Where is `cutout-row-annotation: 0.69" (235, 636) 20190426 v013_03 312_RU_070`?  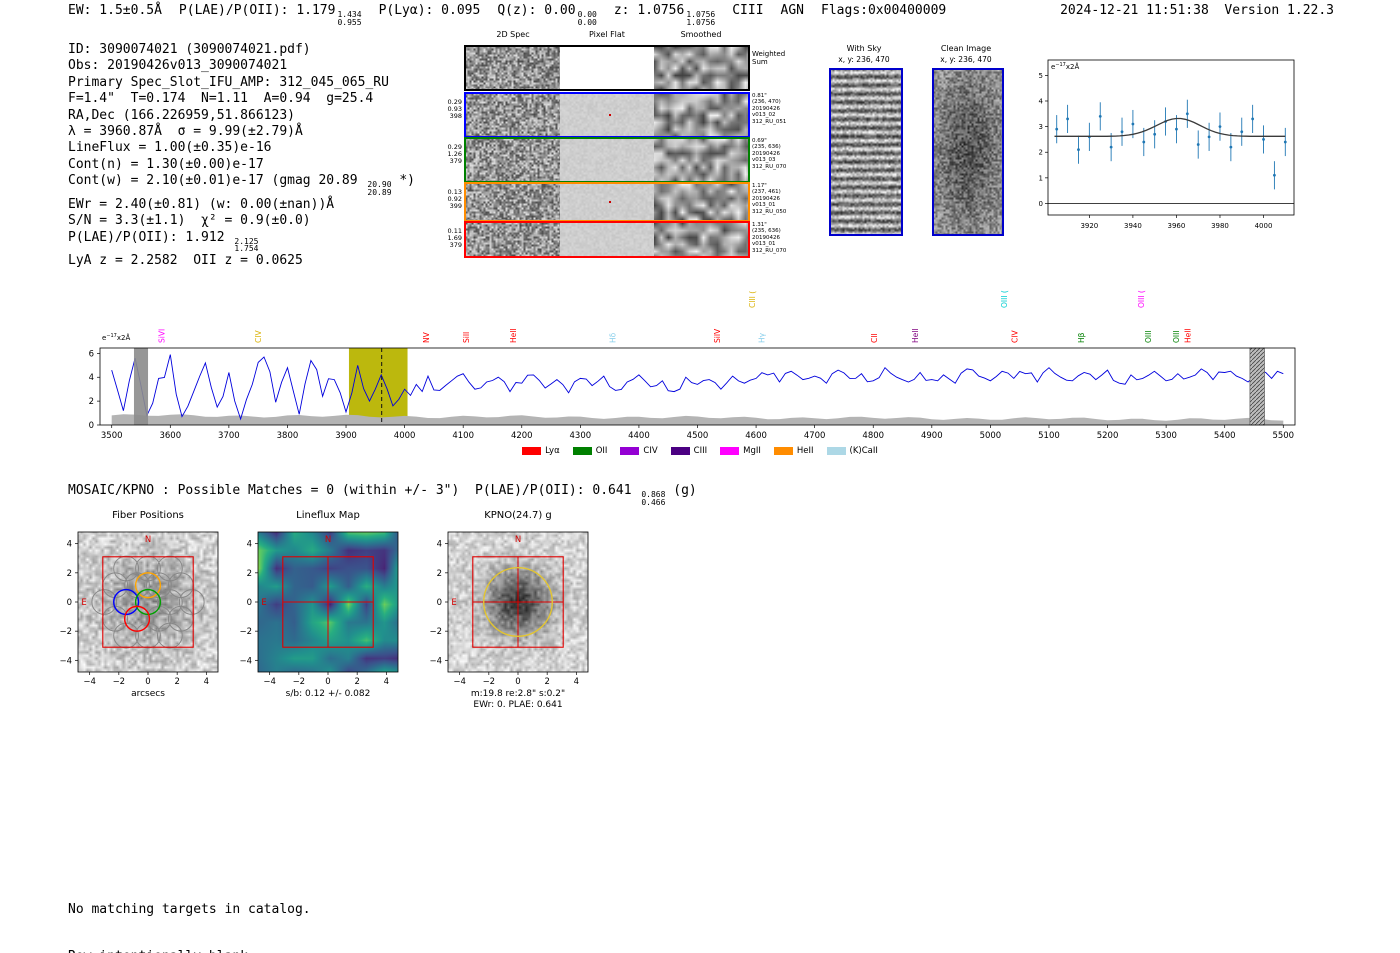
cutout-row-annotation: 0.69" (235, 636) 20190426 v013_03 312_RU_070 is located at coordinates (769, 154).